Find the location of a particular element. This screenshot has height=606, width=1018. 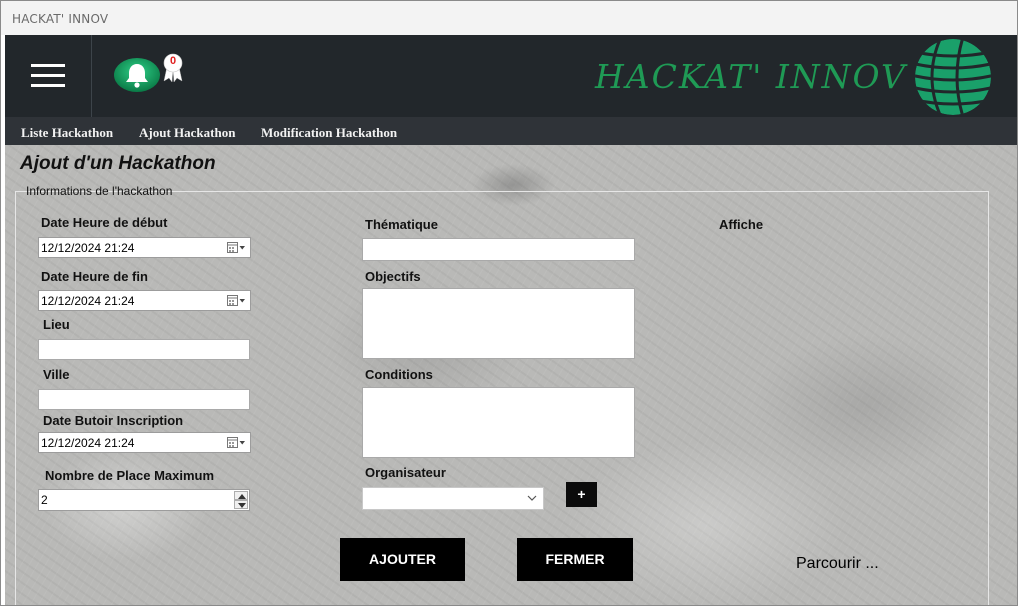

date-fin-value: 12/12/2024 21:24 is located at coordinates (88, 301).